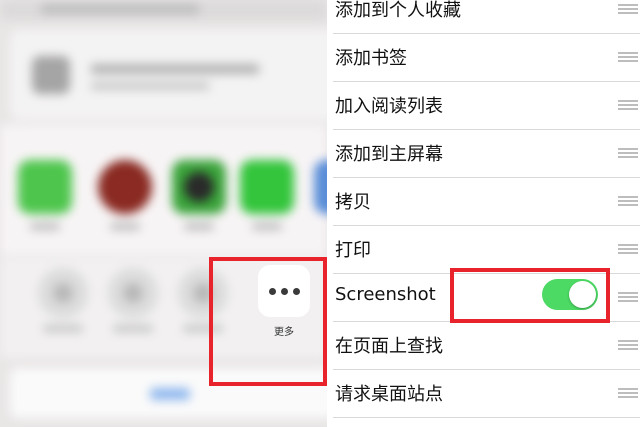  What do you see at coordinates (389, 154) in the screenshot?
I see `list-item-label: 添加到主屏幕` at bounding box center [389, 154].